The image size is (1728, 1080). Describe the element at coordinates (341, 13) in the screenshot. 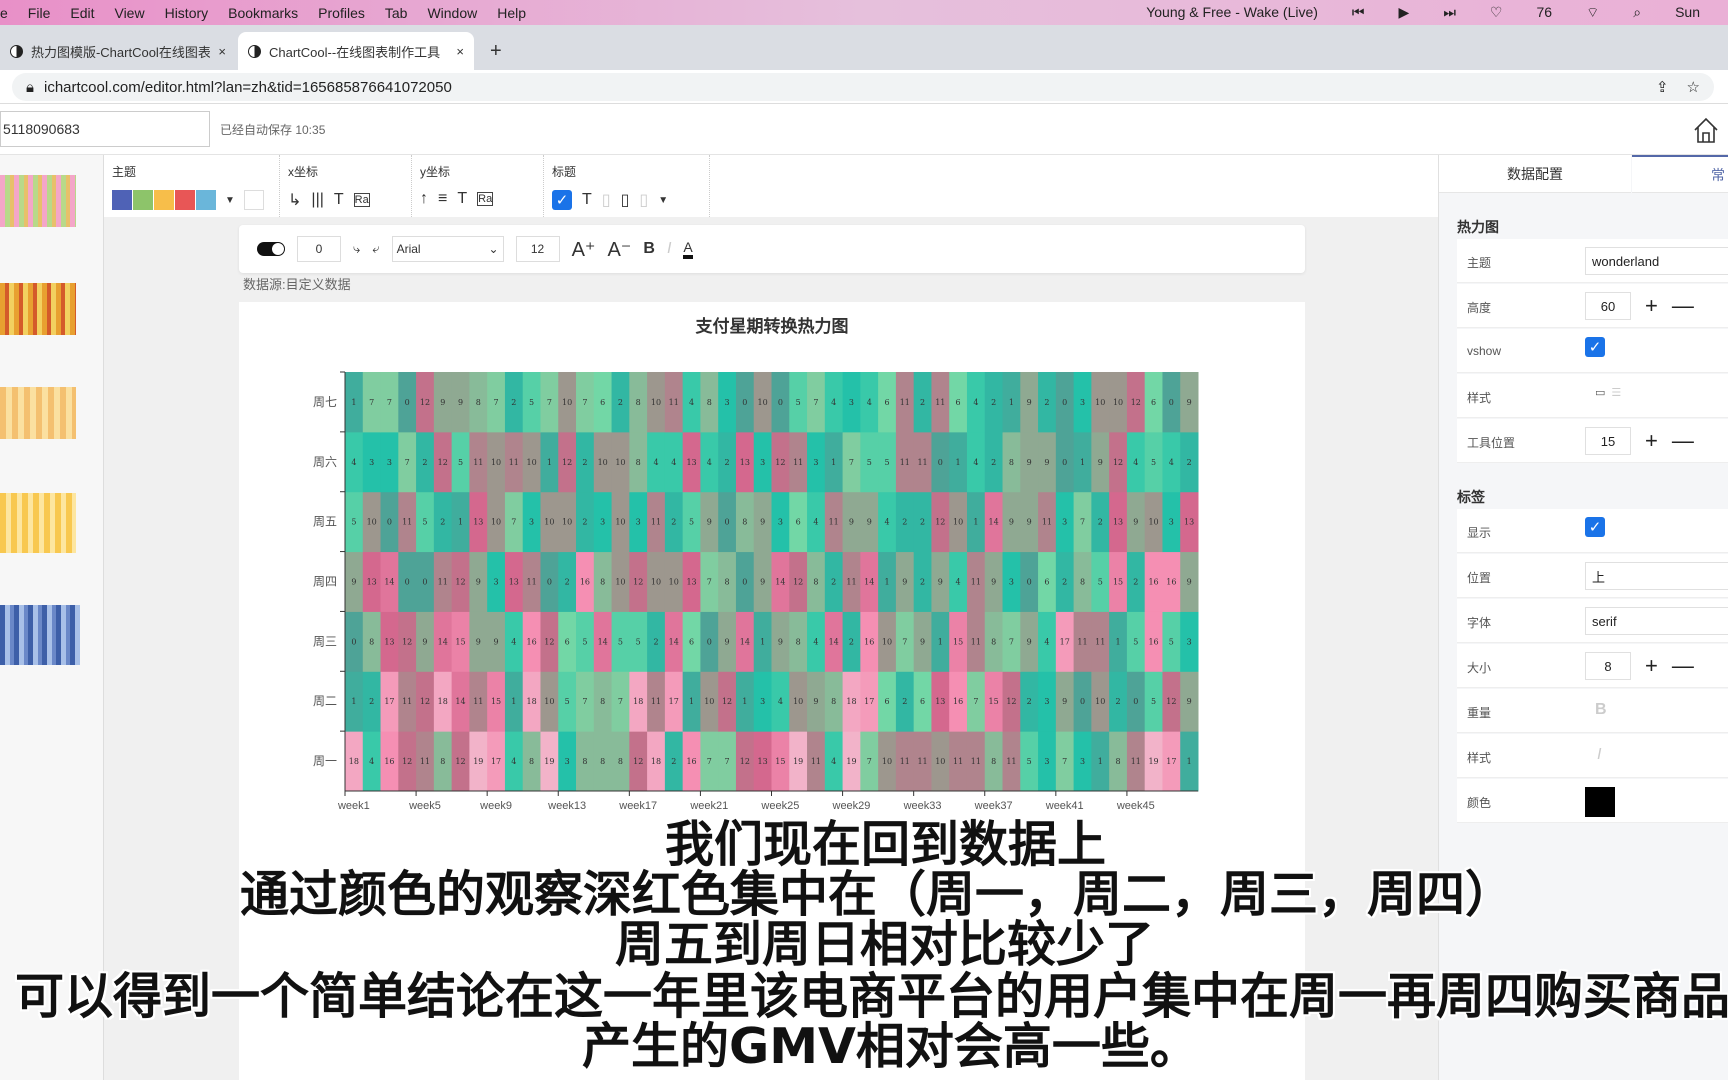

I see `menu-profiles: Profiles` at that location.